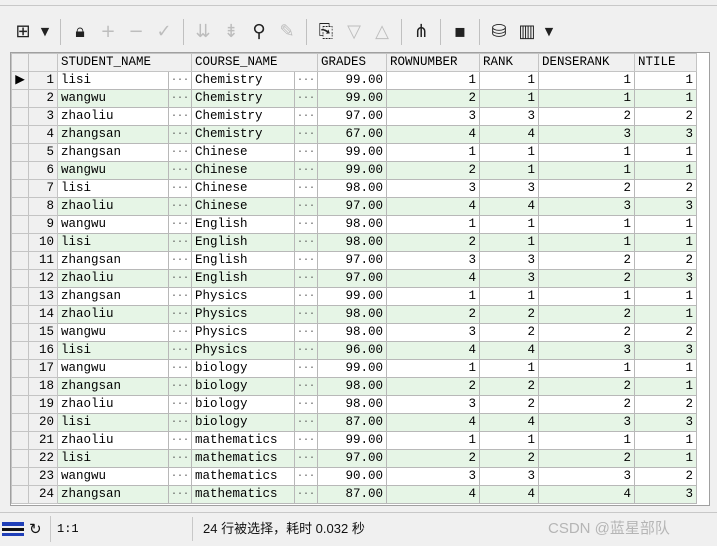  I want to click on plus-icon: +, so click(108, 32).